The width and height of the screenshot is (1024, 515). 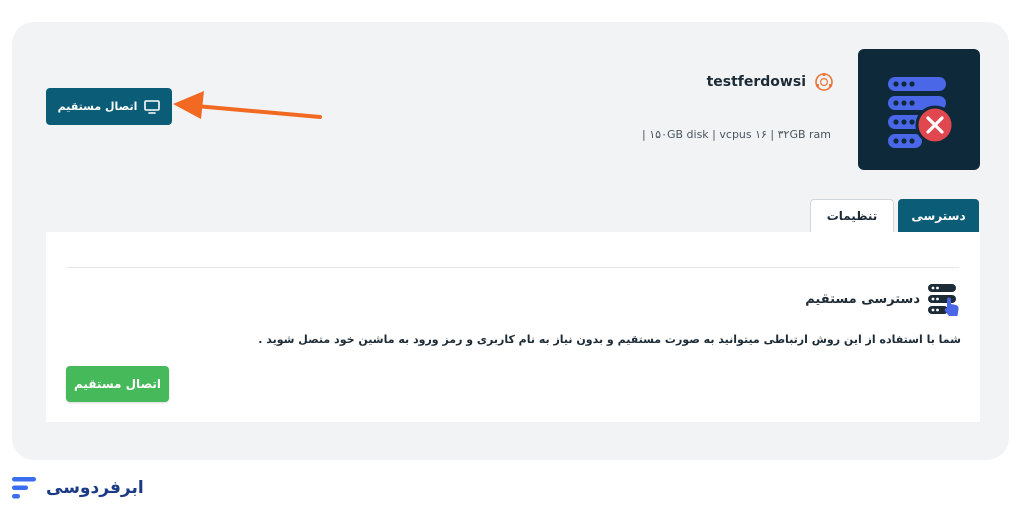 I want to click on server-error-icon, so click(x=921, y=112).